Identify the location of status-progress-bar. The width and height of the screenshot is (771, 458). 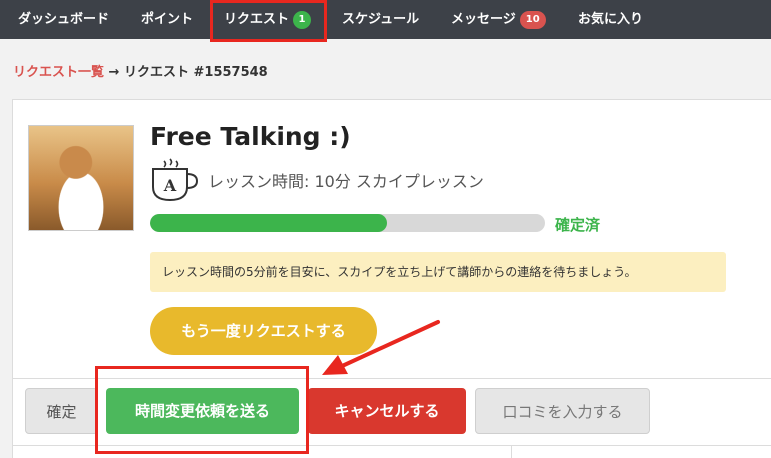
(347, 223).